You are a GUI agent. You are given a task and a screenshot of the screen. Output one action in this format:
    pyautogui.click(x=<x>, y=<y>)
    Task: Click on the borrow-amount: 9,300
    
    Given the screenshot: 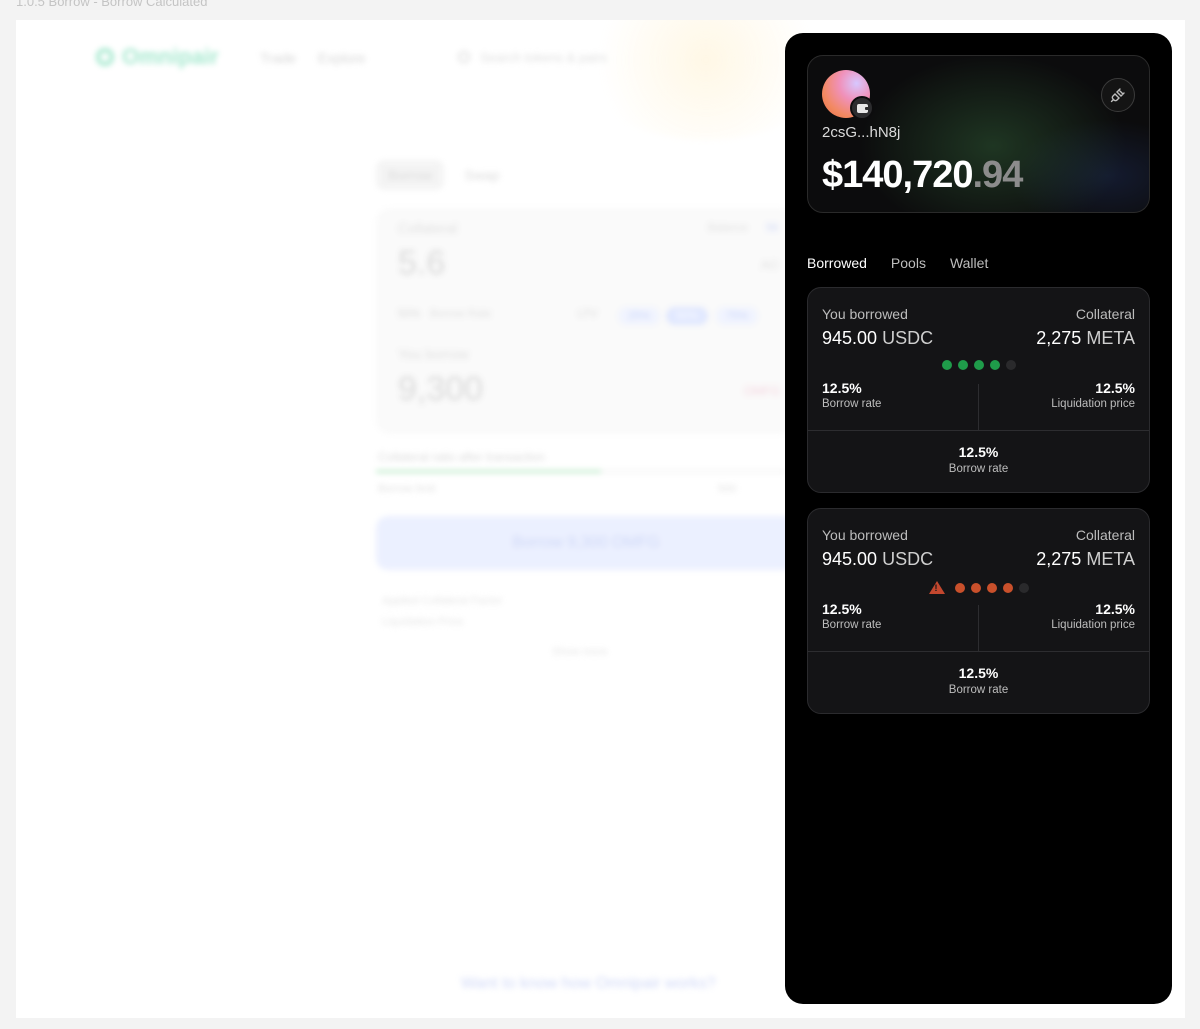 What is the action you would take?
    pyautogui.click(x=440, y=389)
    